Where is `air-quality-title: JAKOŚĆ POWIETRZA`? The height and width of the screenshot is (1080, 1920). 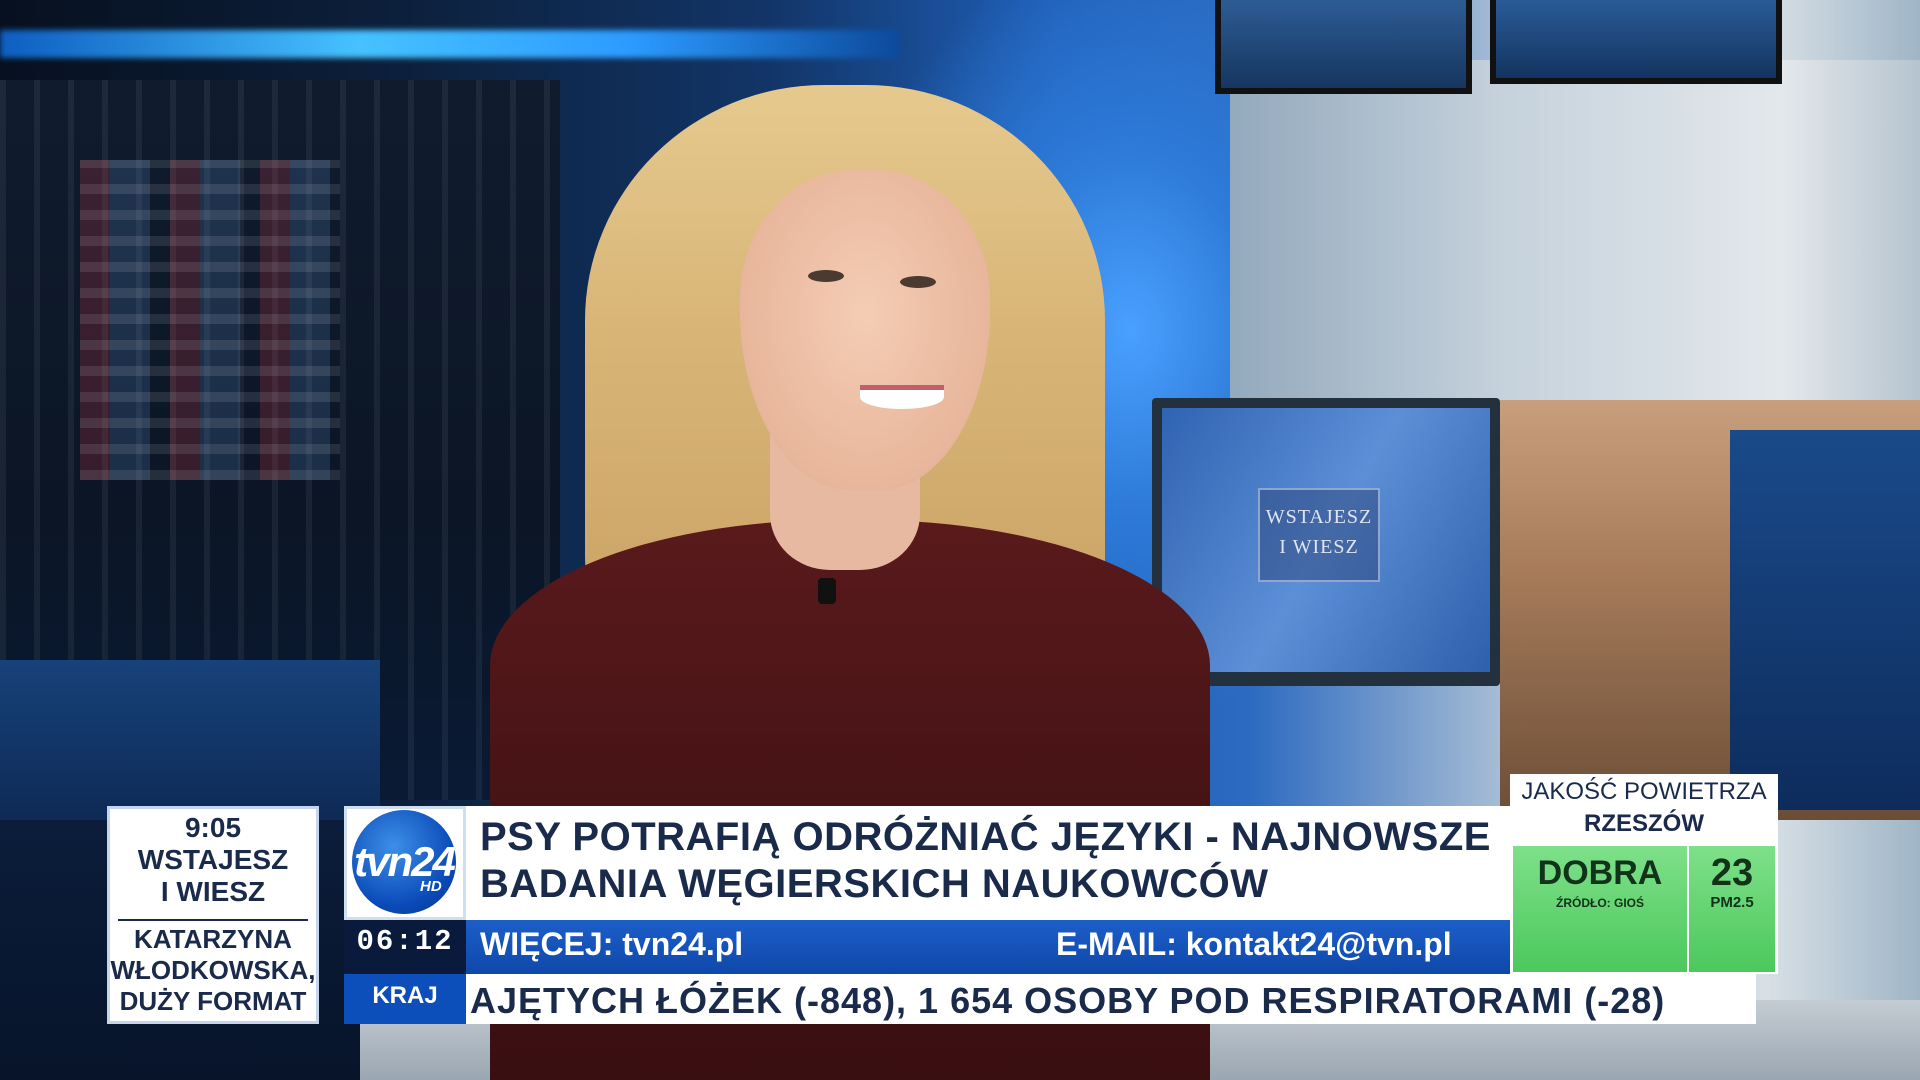
air-quality-title: JAKOŚĆ POWIETRZA is located at coordinates (1644, 791).